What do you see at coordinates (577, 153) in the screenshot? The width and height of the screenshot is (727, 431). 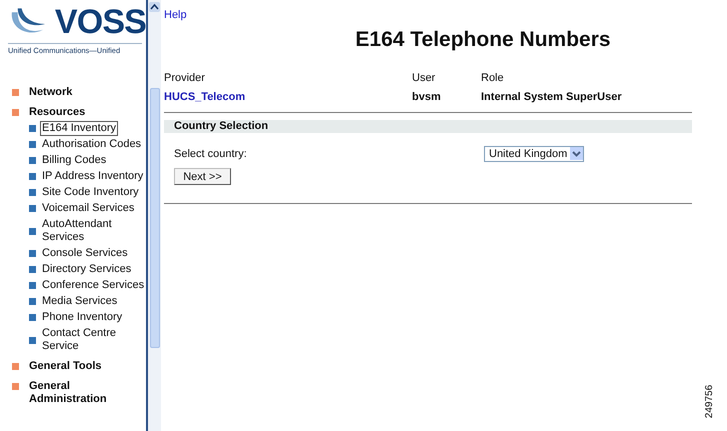 I see `dropdown-icon` at bounding box center [577, 153].